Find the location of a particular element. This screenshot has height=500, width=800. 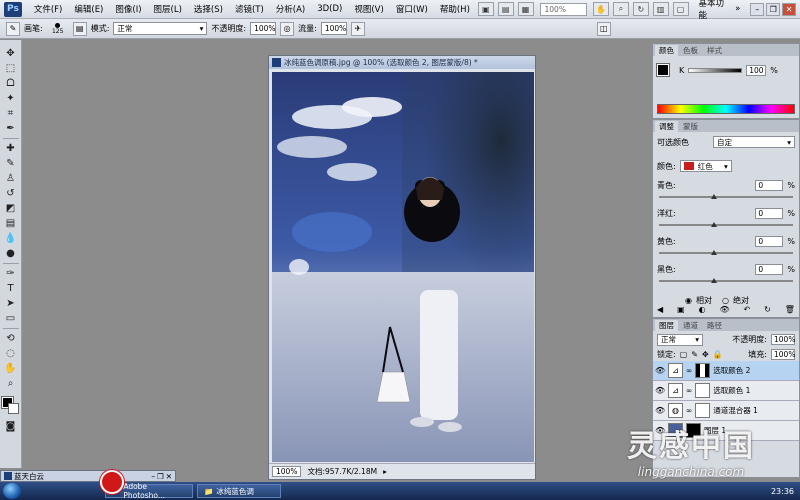

menu-analysis: 分析(A) is located at coordinates (290, 9).